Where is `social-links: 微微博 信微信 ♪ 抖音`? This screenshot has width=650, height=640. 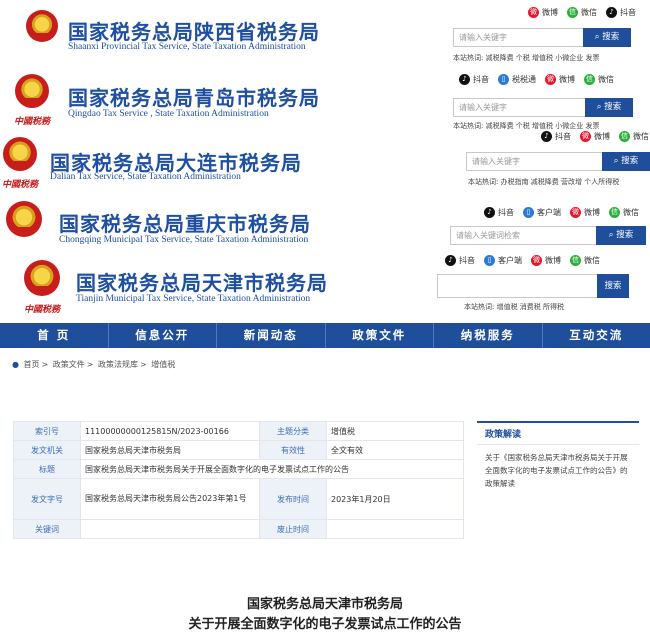 social-links: 微微博 信微信 ♪ 抖音 is located at coordinates (582, 12).